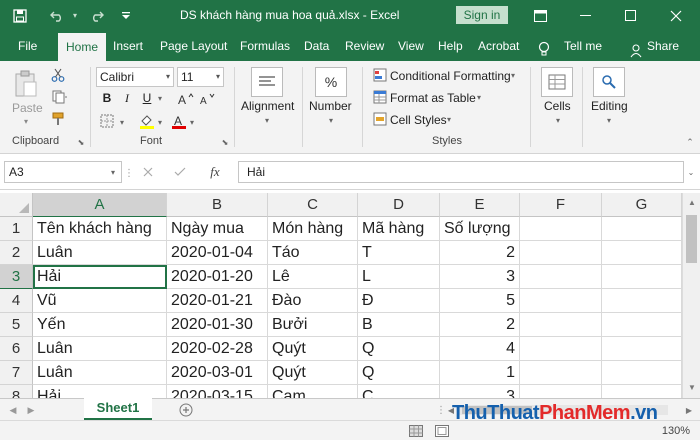 The width and height of the screenshot is (700, 440). What do you see at coordinates (265, 46) in the screenshot?
I see `tab-formulas: Formulas` at bounding box center [265, 46].